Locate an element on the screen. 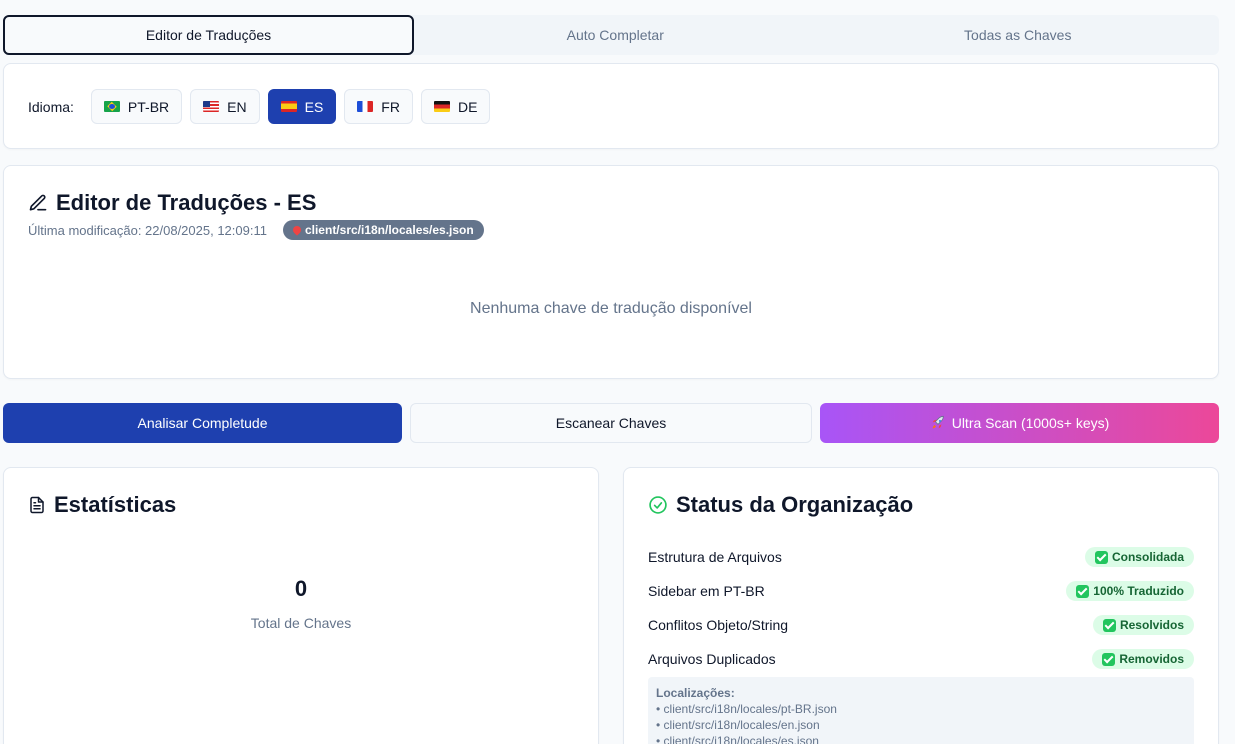 Image resolution: width=1235 pixels, height=744 pixels. status-badge: Removidos is located at coordinates (1143, 659).